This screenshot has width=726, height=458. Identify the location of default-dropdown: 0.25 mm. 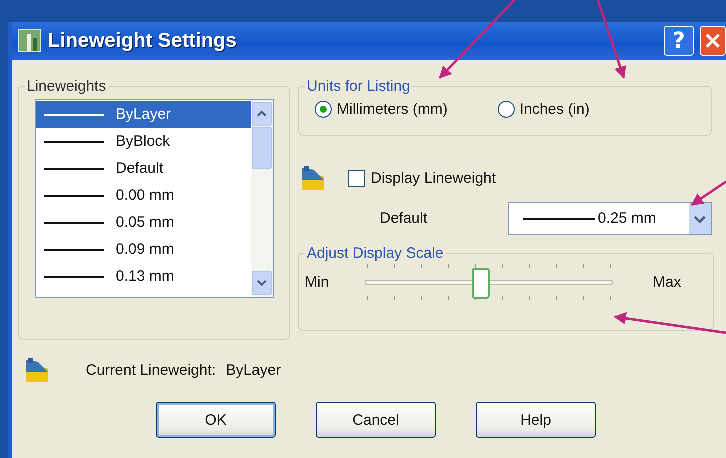
(610, 218).